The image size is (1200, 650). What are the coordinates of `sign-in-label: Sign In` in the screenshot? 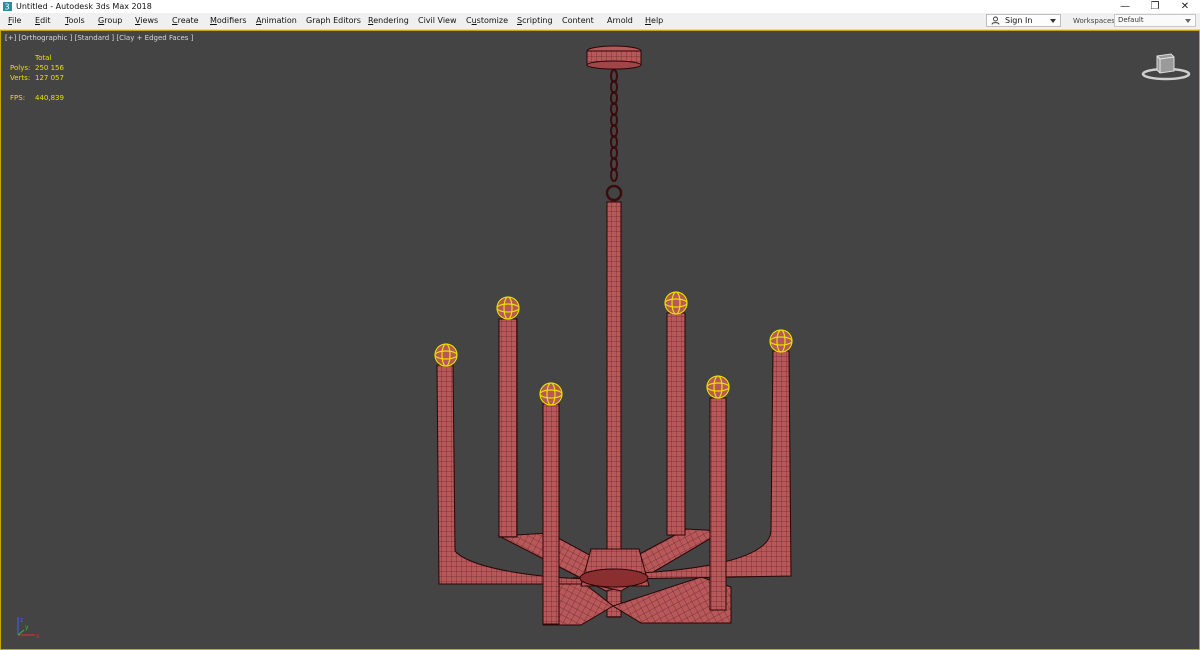 It's located at (1019, 20).